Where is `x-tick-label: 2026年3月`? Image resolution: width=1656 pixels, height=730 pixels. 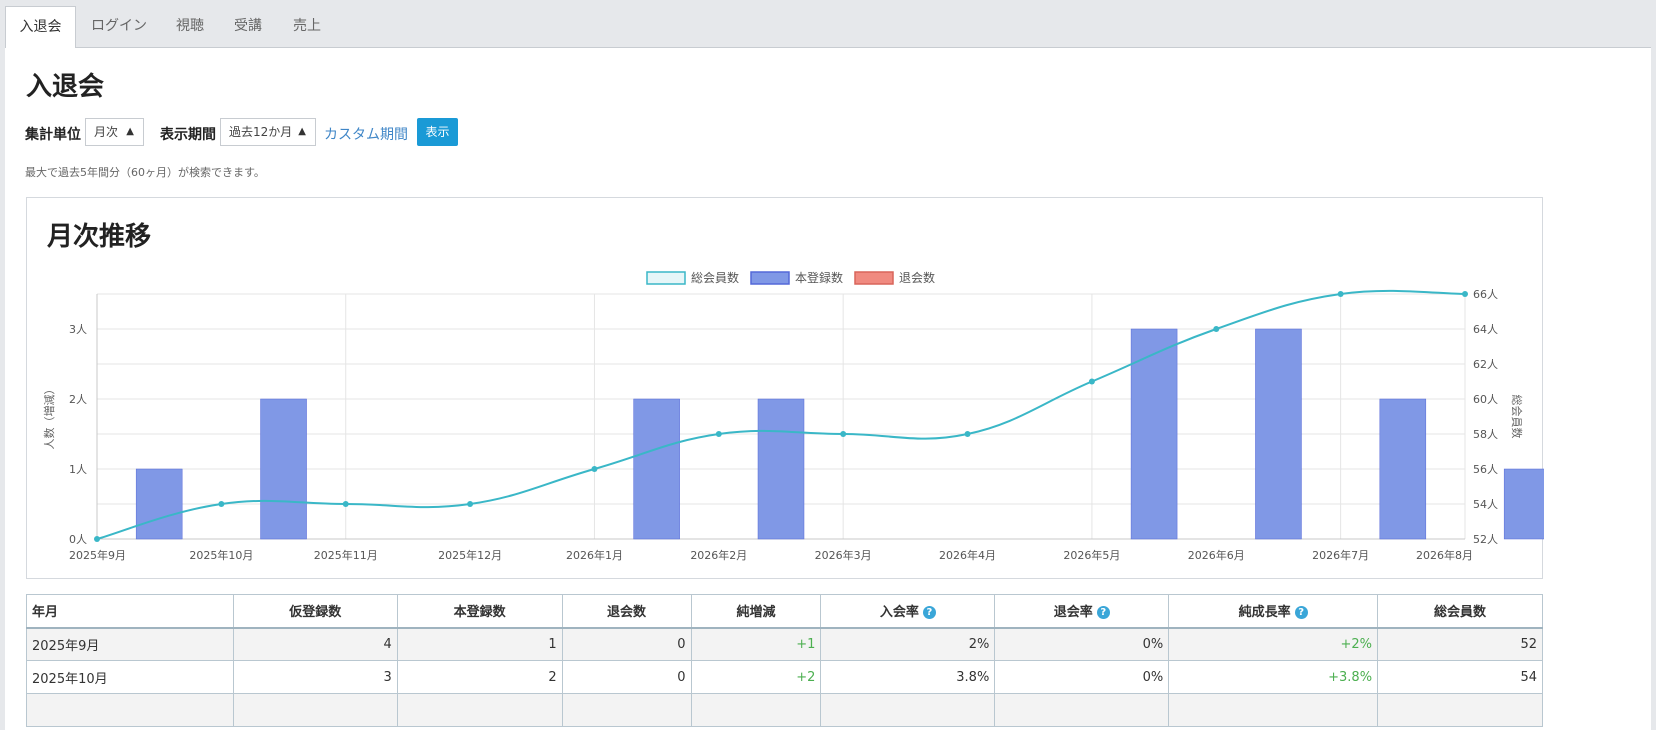
x-tick-label: 2026年3月 is located at coordinates (843, 555).